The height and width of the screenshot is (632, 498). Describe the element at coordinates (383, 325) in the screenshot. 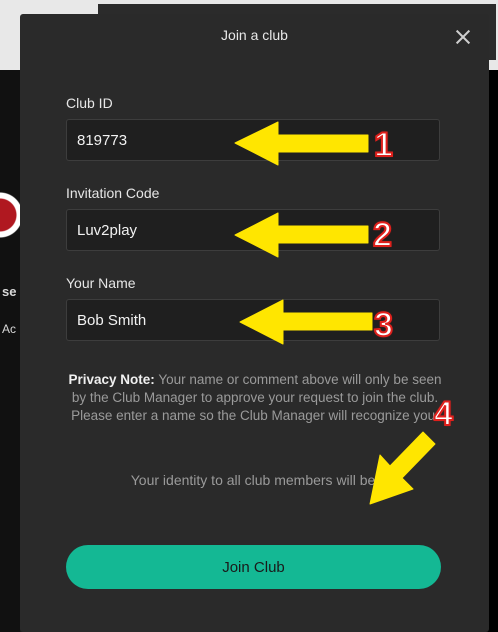

I see `annotation-number-3: 3` at that location.